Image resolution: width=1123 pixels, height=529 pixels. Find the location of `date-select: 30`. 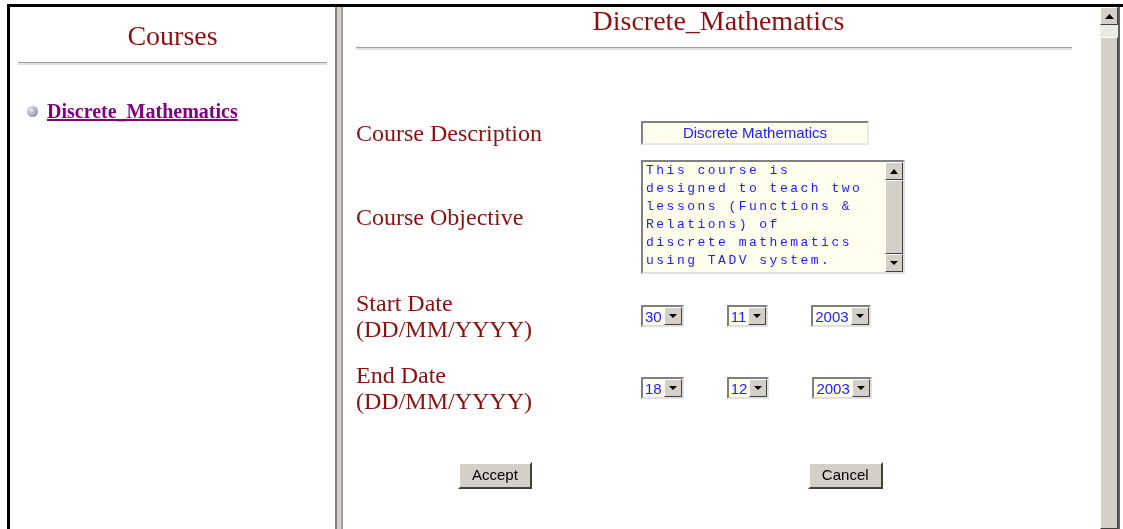

date-select: 30 is located at coordinates (662, 316).